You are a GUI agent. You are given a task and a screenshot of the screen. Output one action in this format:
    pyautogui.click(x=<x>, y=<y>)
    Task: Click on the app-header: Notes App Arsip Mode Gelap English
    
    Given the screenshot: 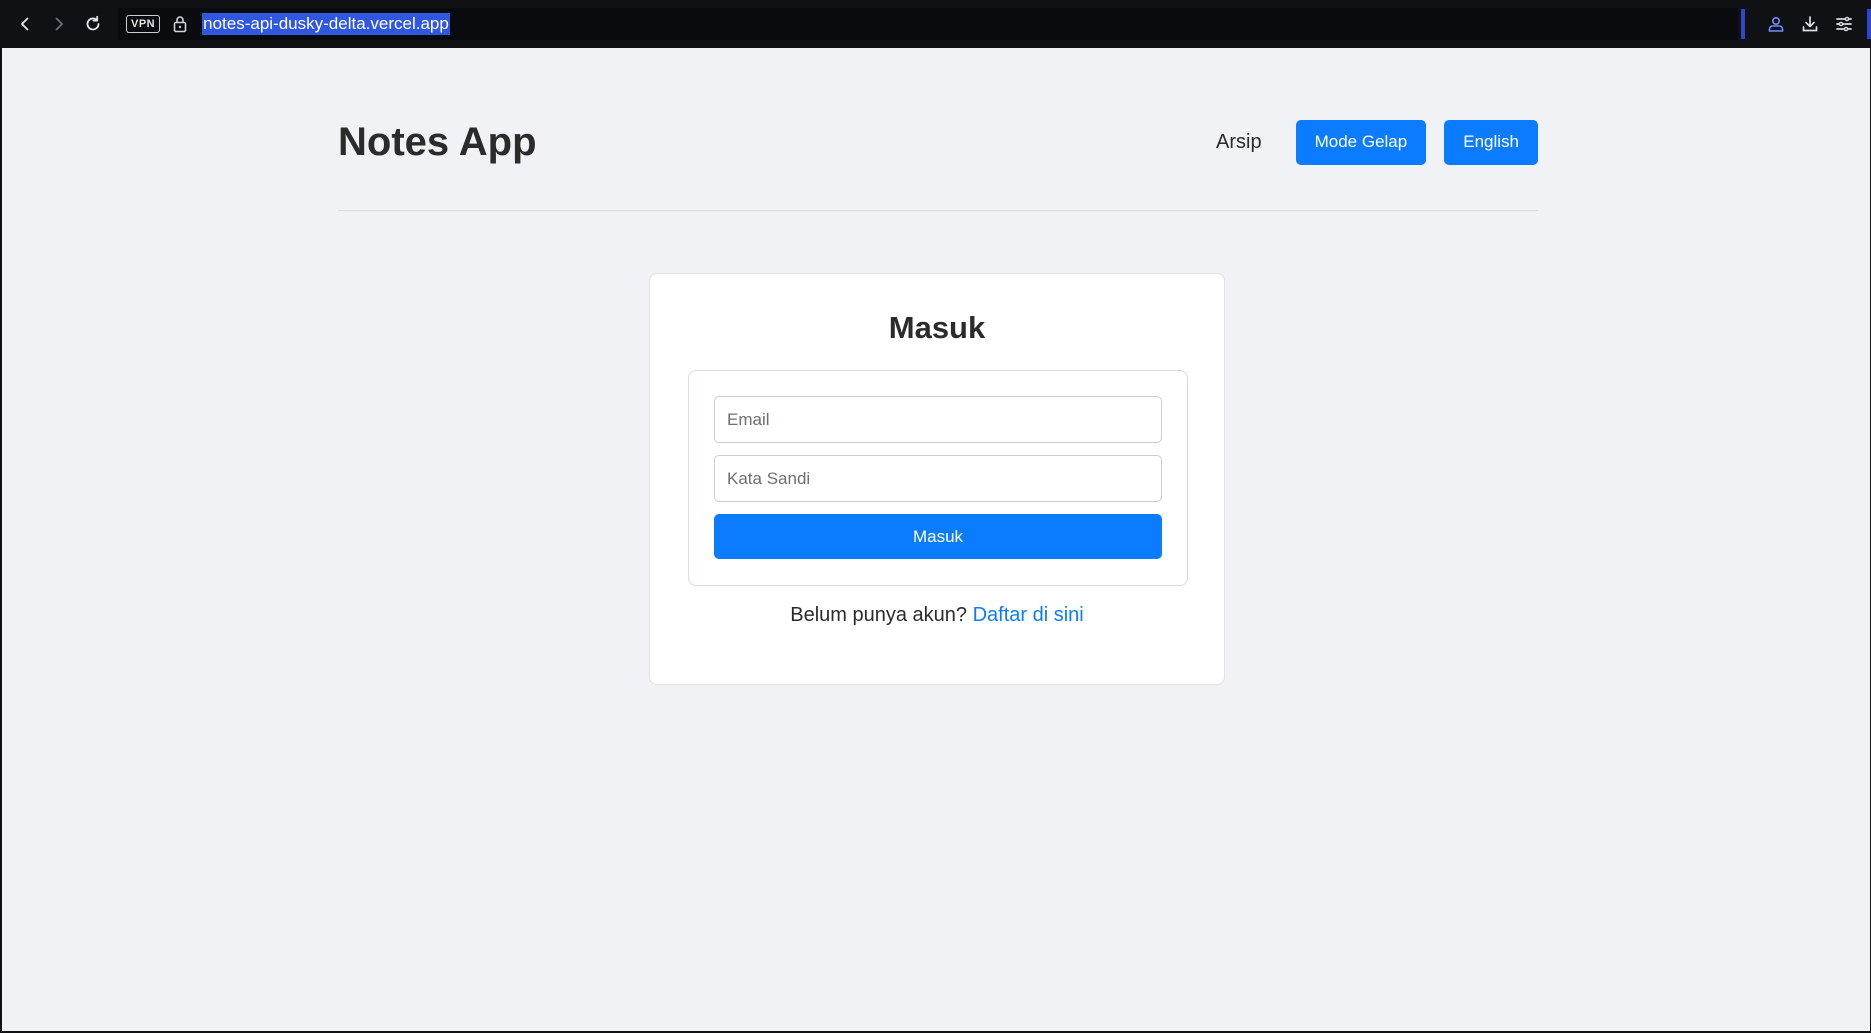 What is the action you would take?
    pyautogui.click(x=938, y=164)
    